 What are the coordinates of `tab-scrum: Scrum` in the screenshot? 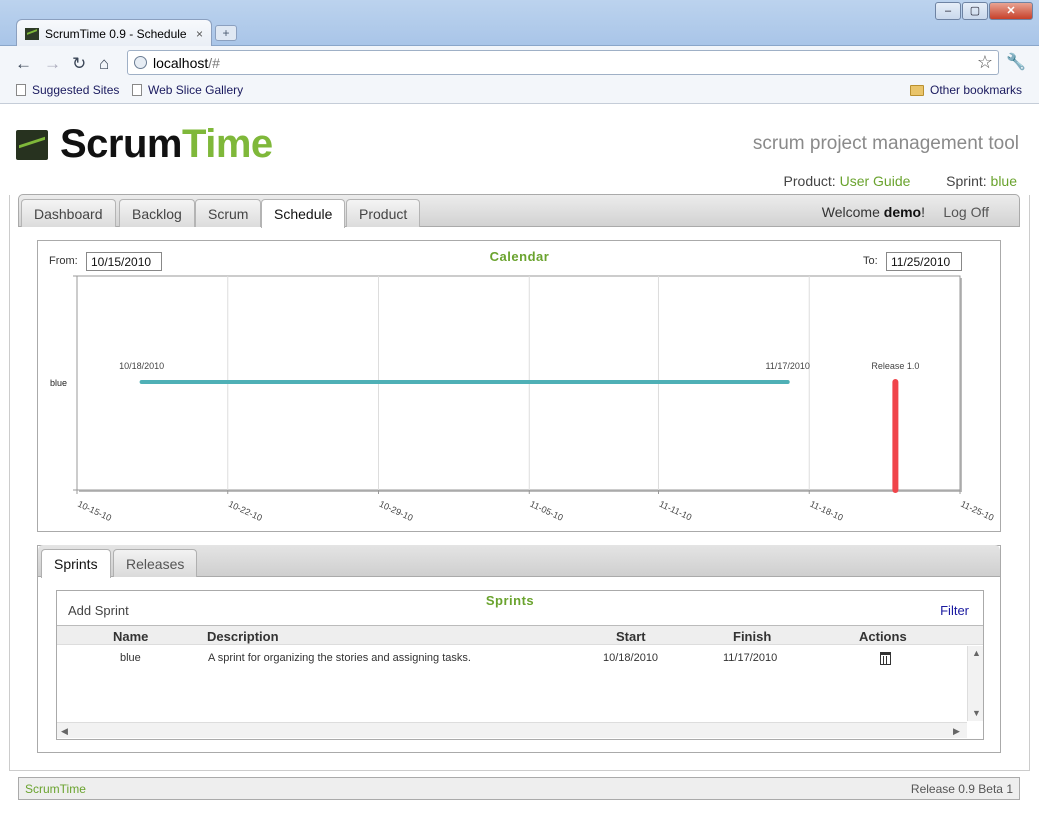 It's located at (228, 213).